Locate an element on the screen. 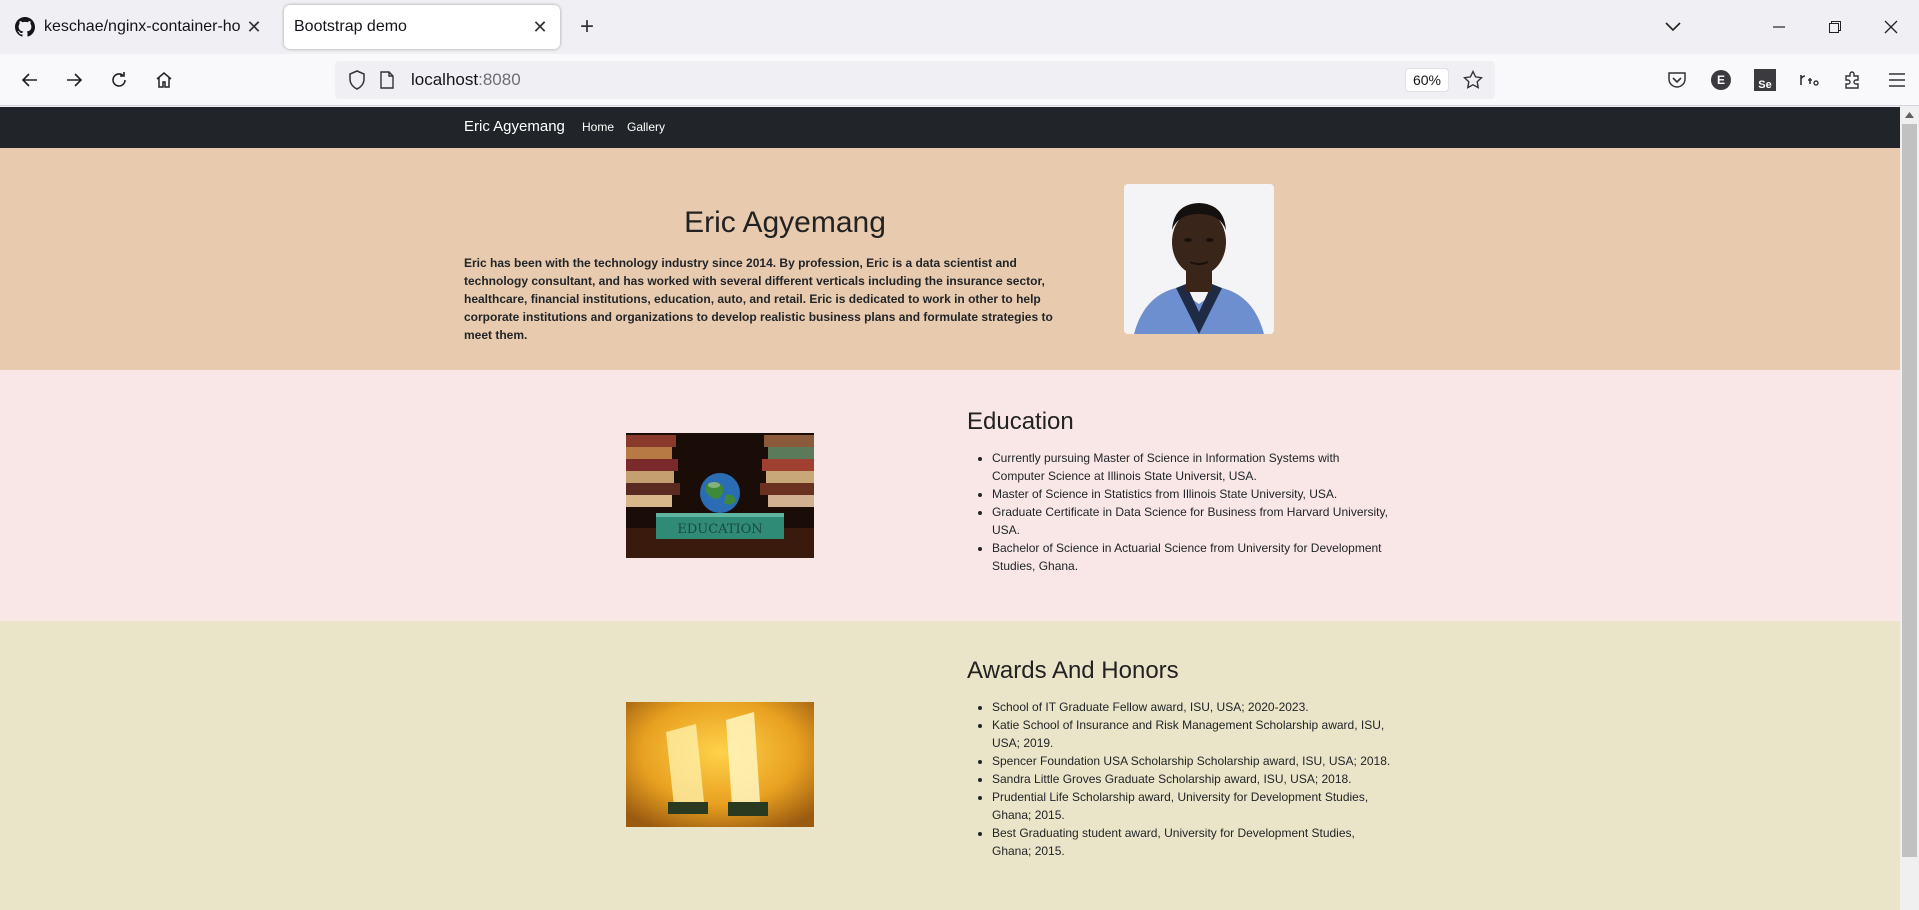 This screenshot has height=910, width=1919. education-book-label: EDUCATION is located at coordinates (719, 529).